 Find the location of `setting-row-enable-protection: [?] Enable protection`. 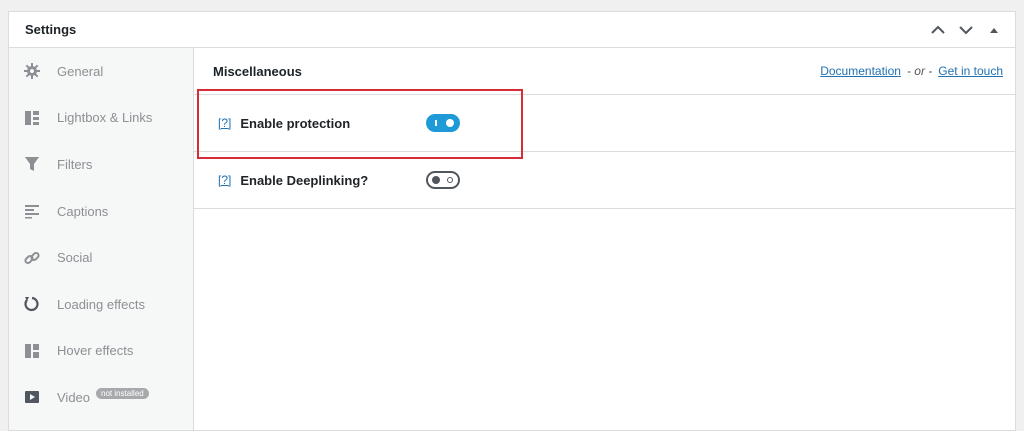

setting-row-enable-protection: [?] Enable protection is located at coordinates (604, 123).